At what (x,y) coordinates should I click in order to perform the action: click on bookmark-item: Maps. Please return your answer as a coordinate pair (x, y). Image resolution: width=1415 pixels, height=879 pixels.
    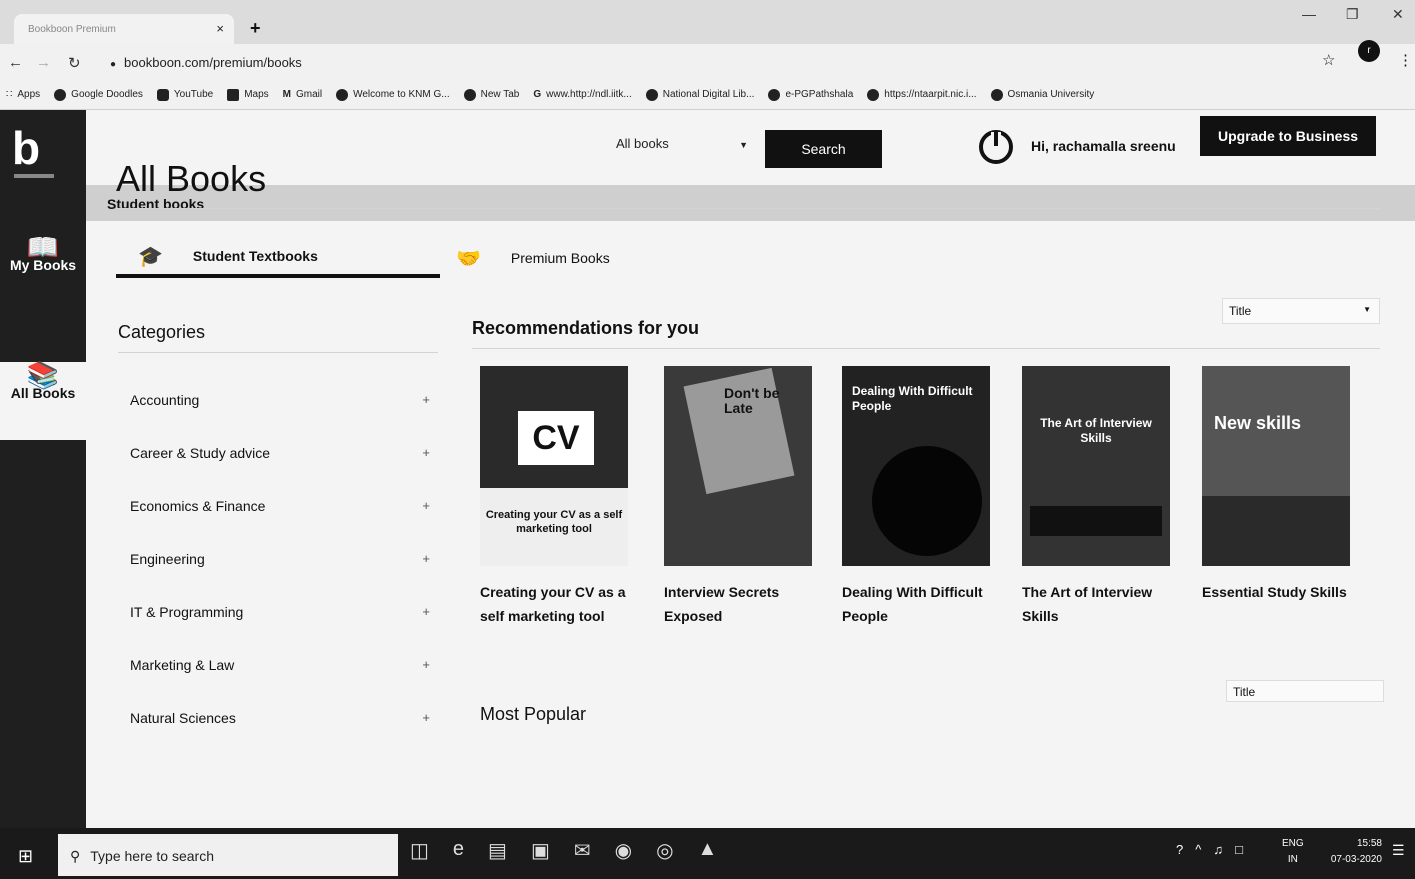
    Looking at the image, I should click on (248, 94).